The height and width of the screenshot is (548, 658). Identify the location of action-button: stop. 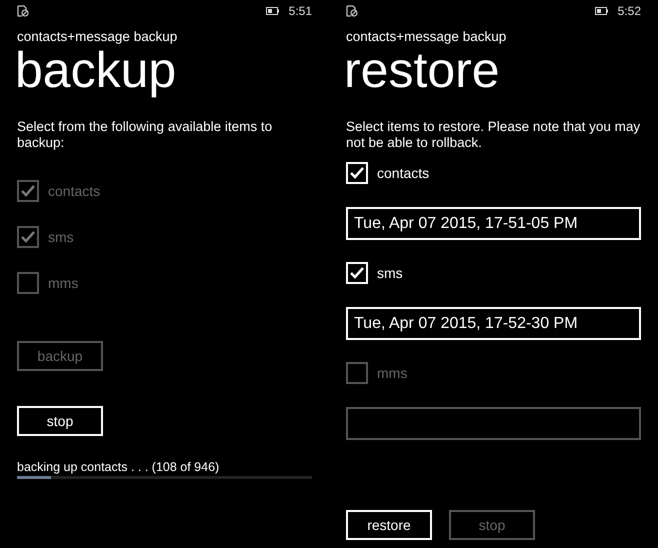
(60, 421).